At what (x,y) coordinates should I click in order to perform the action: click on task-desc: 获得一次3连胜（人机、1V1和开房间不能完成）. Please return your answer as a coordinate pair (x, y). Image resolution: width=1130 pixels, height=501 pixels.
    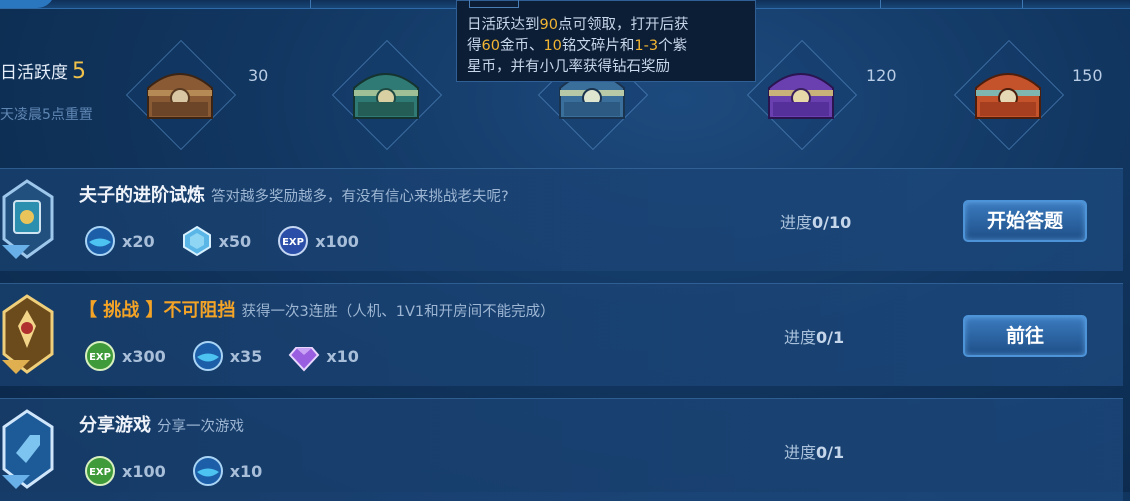
    Looking at the image, I should click on (398, 312).